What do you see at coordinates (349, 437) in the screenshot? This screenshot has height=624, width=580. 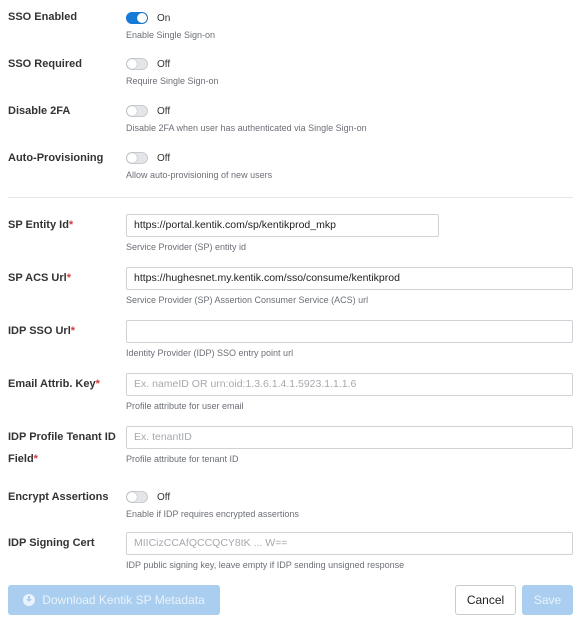 I see `idp-profile-tenant-input: Ex. tenantID` at bounding box center [349, 437].